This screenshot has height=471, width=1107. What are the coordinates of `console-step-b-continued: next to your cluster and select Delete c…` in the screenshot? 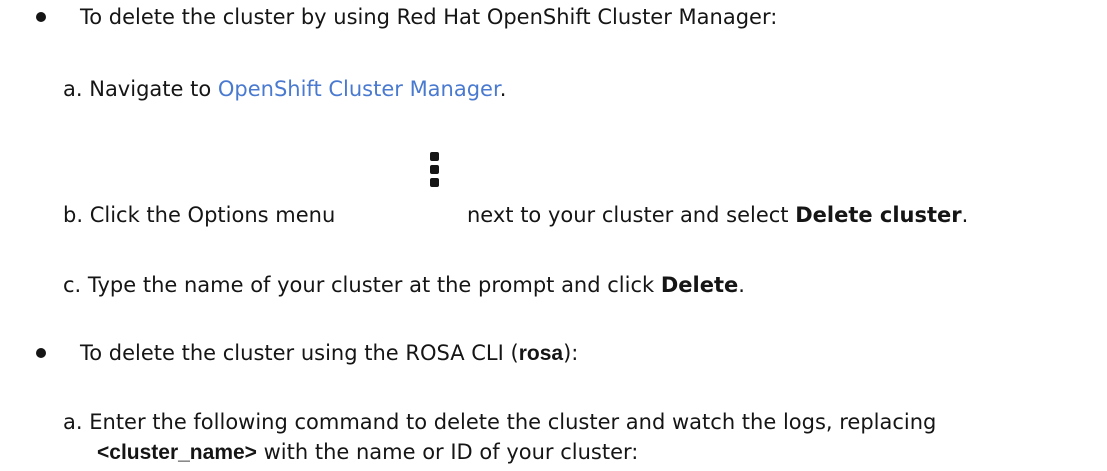 It's located at (717, 215).